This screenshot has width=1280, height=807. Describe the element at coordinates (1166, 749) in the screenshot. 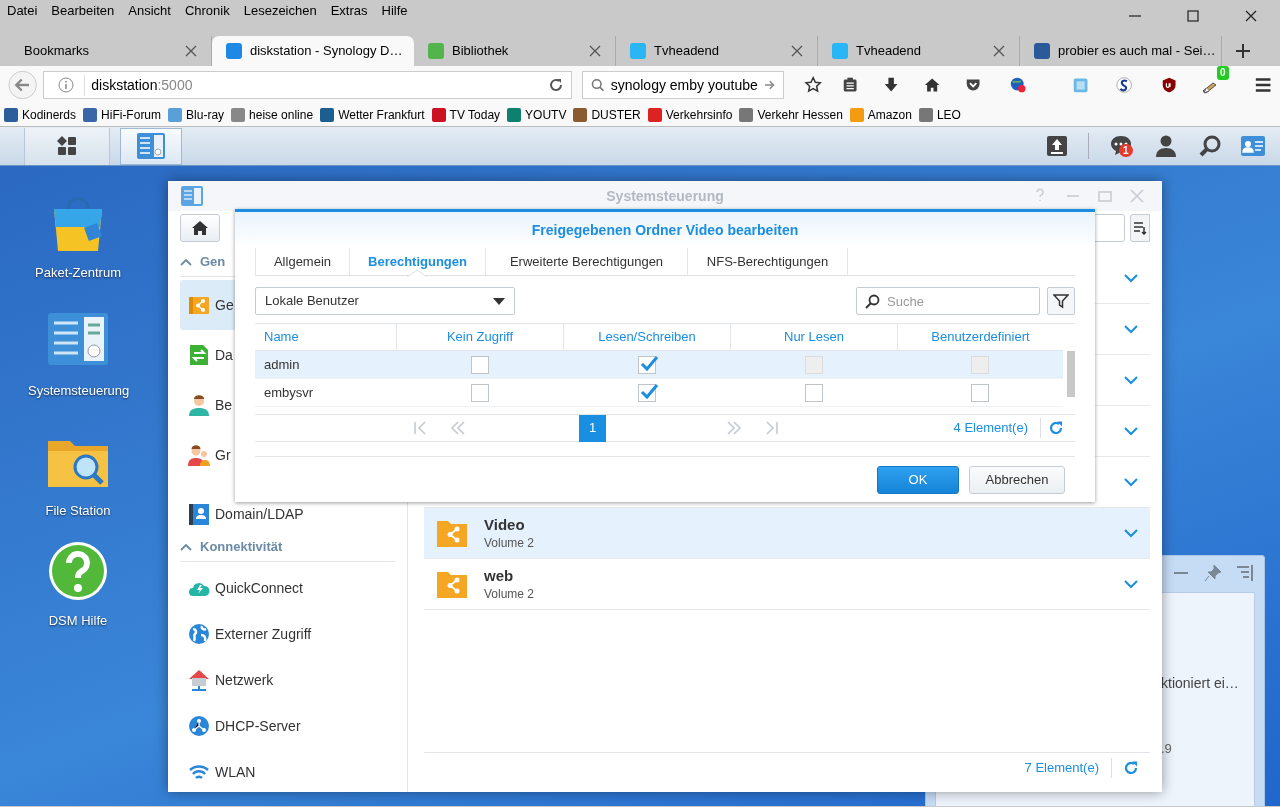

I see `notification-text: .9` at that location.